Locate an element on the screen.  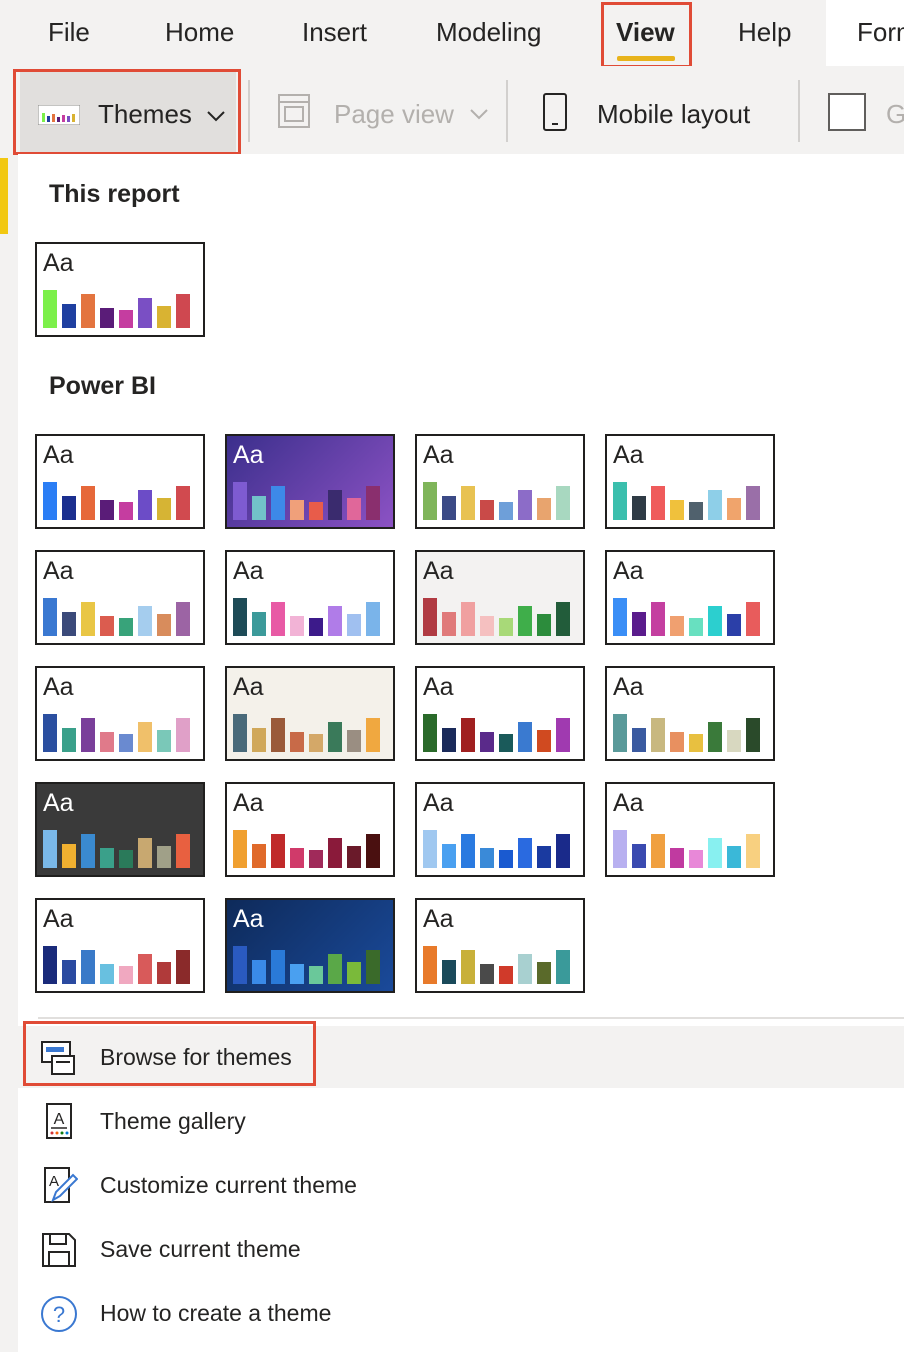
page-view-icon is located at coordinates (294, 111).